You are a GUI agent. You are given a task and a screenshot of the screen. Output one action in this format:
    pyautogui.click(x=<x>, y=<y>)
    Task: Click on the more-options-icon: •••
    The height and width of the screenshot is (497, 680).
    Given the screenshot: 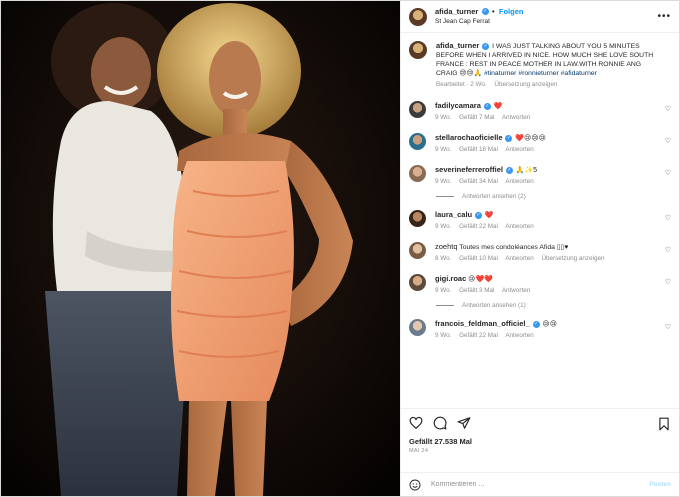 What is the action you would take?
    pyautogui.click(x=664, y=16)
    